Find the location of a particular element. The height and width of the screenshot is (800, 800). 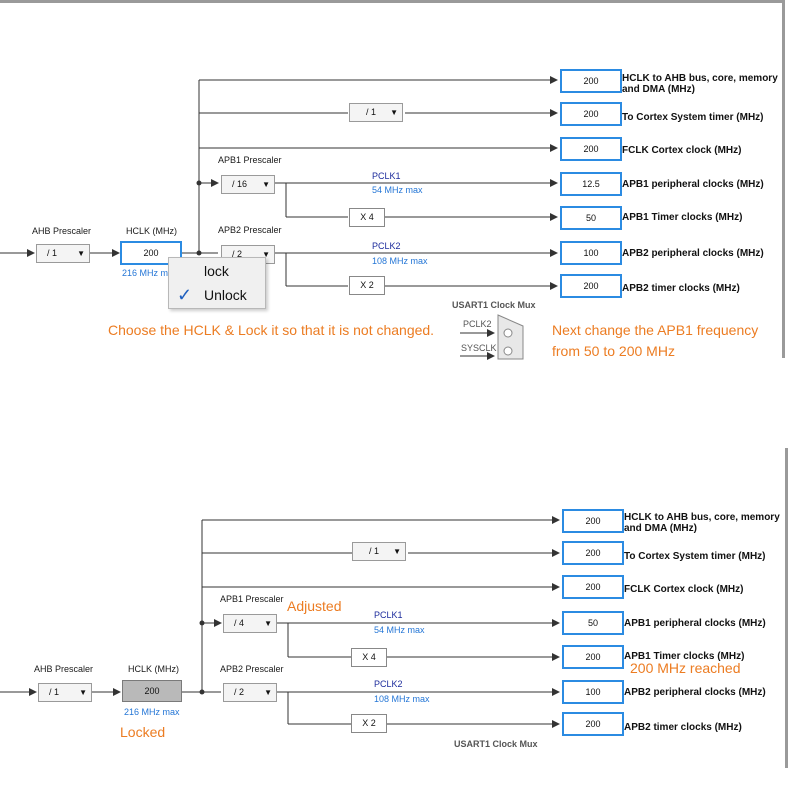

context-menu-item-lock: lock is located at coordinates (217, 271).